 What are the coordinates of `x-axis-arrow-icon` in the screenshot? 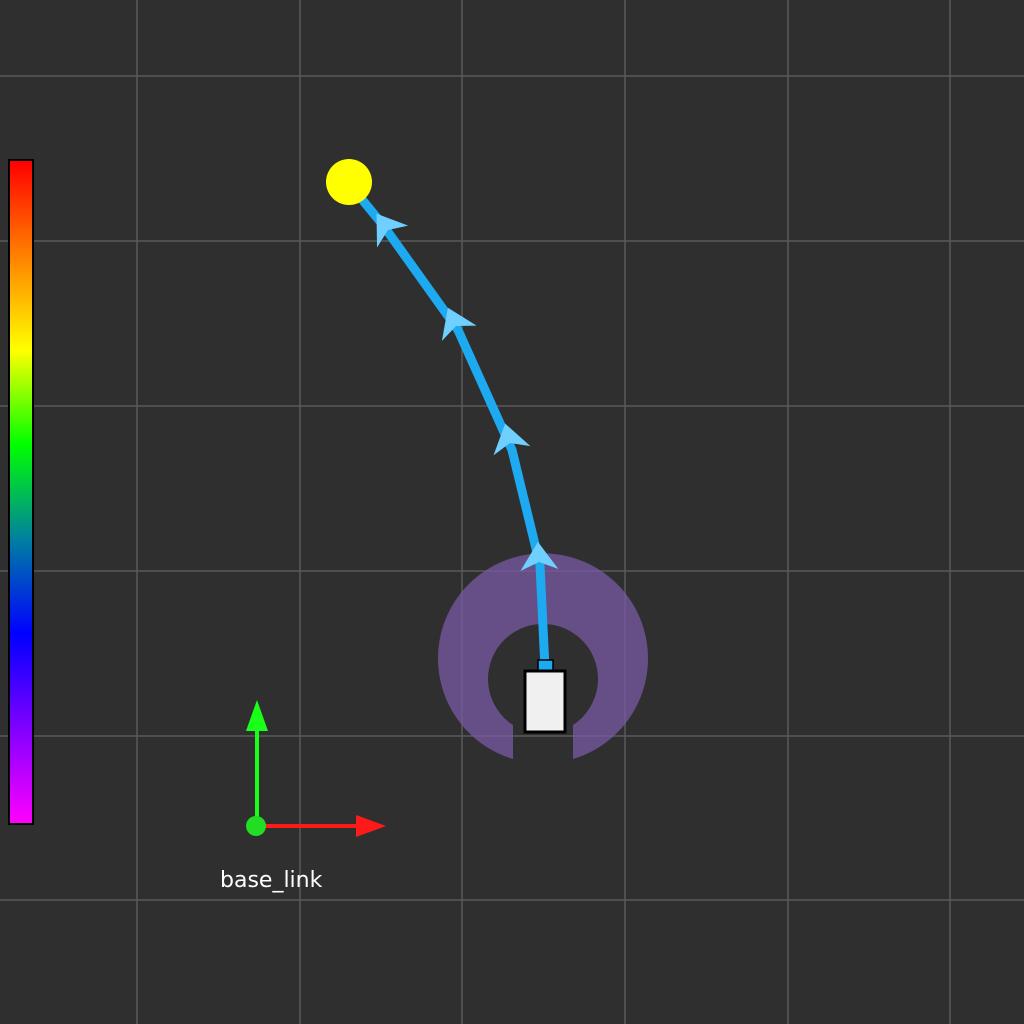 It's located at (371, 826).